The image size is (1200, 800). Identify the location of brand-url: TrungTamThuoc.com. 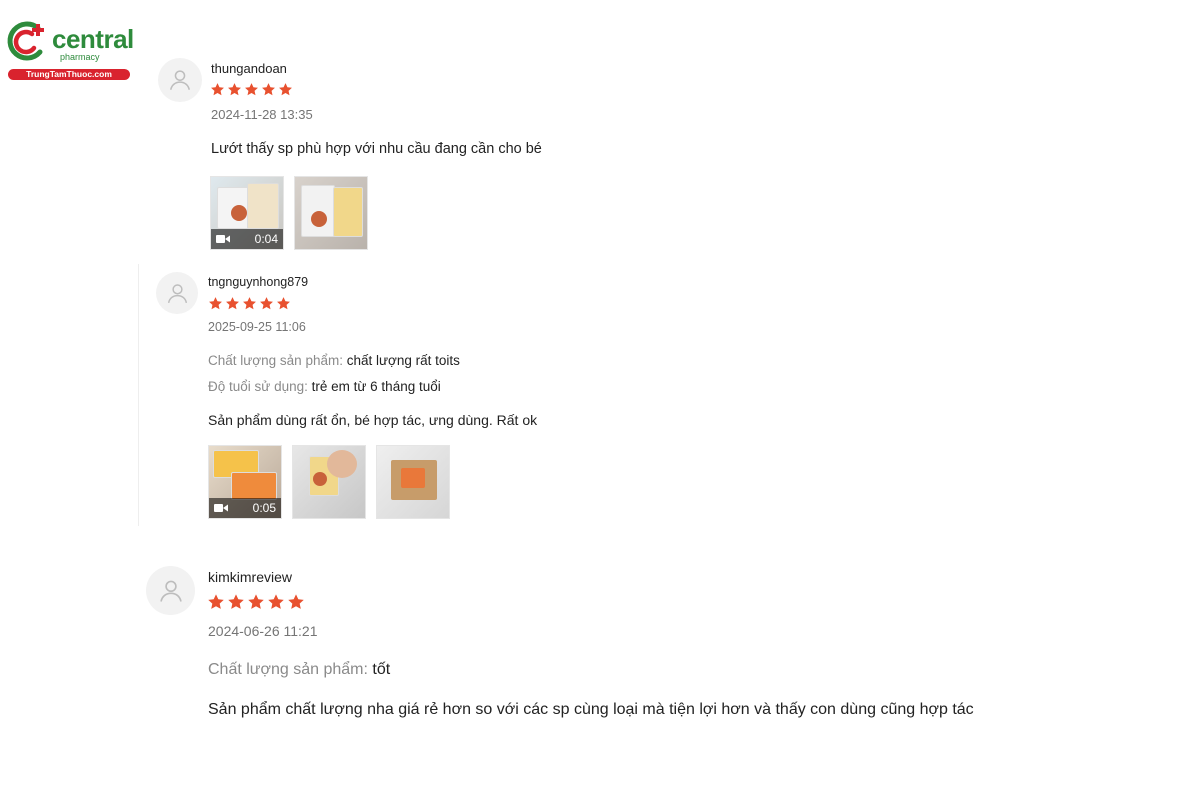
(69, 74).